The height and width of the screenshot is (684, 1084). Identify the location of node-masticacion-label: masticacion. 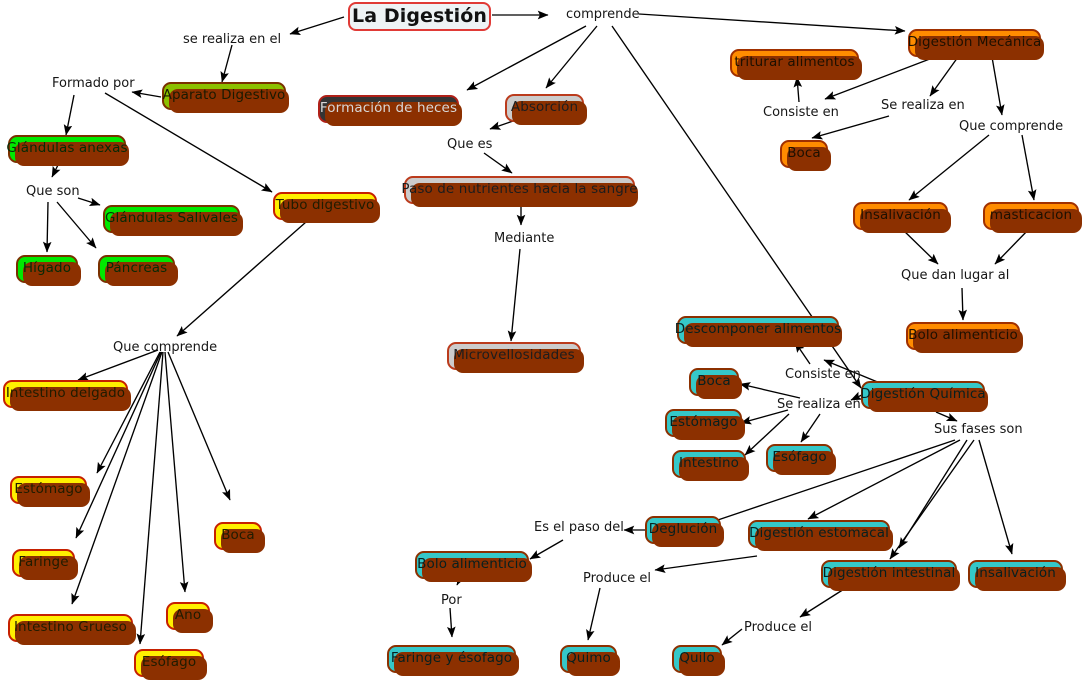
(1031, 215).